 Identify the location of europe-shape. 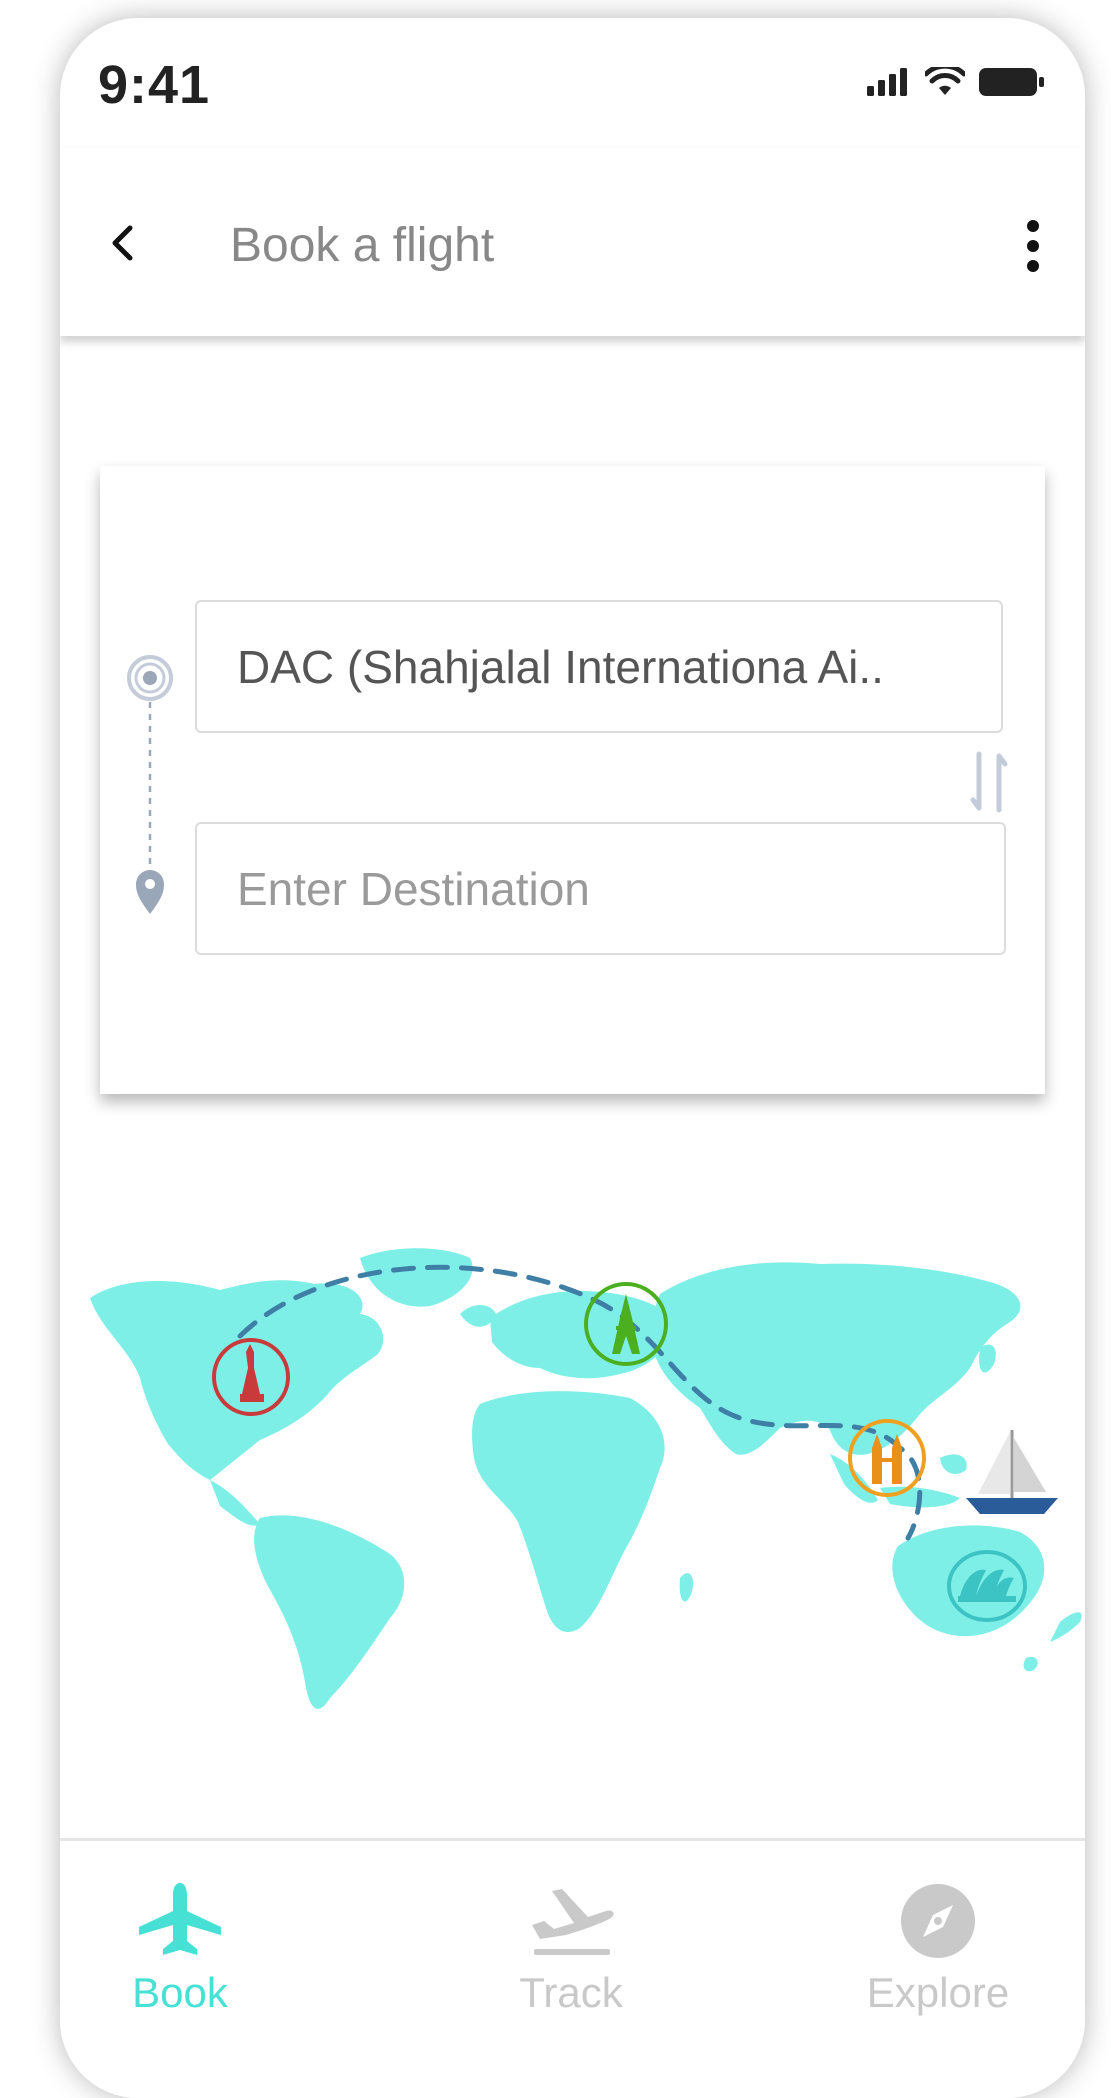
(585, 1335).